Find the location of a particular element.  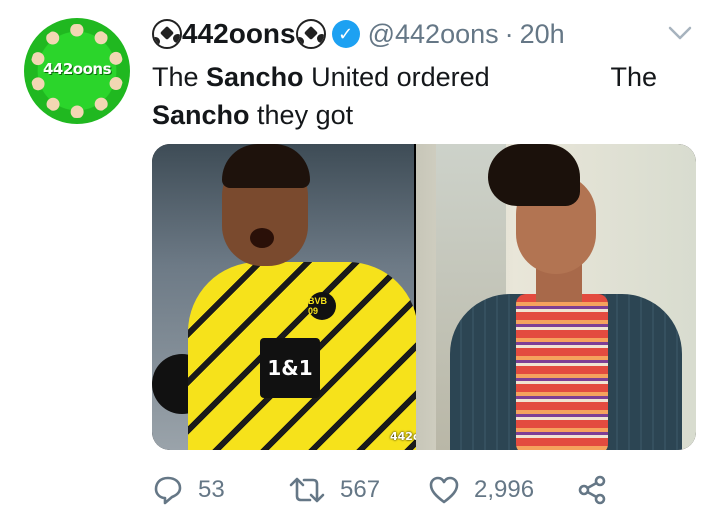

club-crest: BVB 09 is located at coordinates (322, 306).